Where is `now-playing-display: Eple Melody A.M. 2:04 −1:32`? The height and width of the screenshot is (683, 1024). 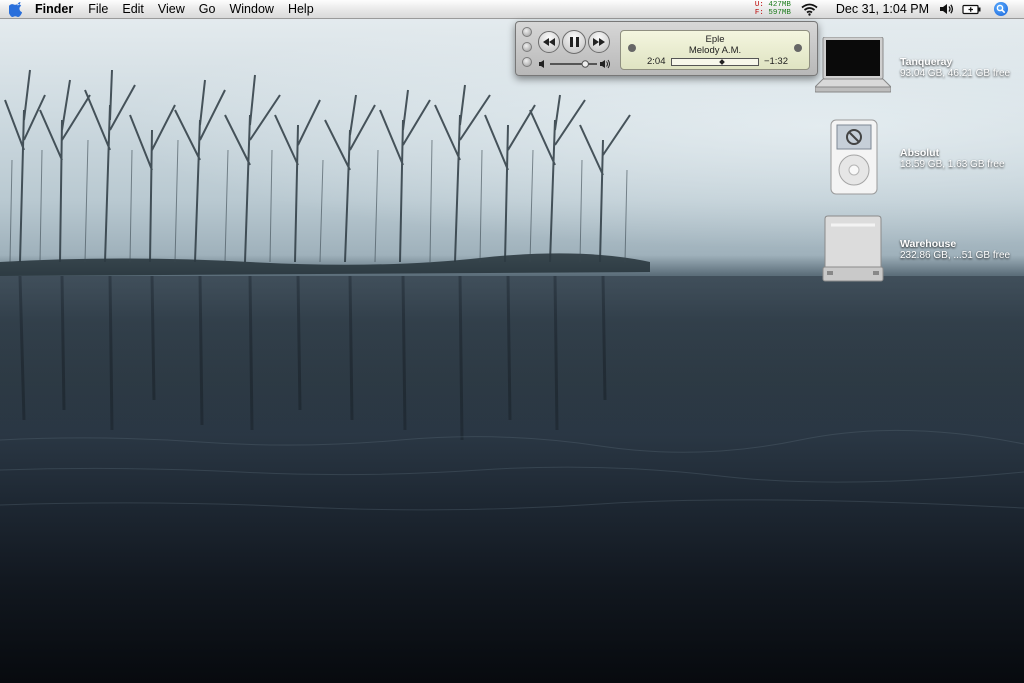
now-playing-display: Eple Melody A.M. 2:04 −1:32 is located at coordinates (715, 50).